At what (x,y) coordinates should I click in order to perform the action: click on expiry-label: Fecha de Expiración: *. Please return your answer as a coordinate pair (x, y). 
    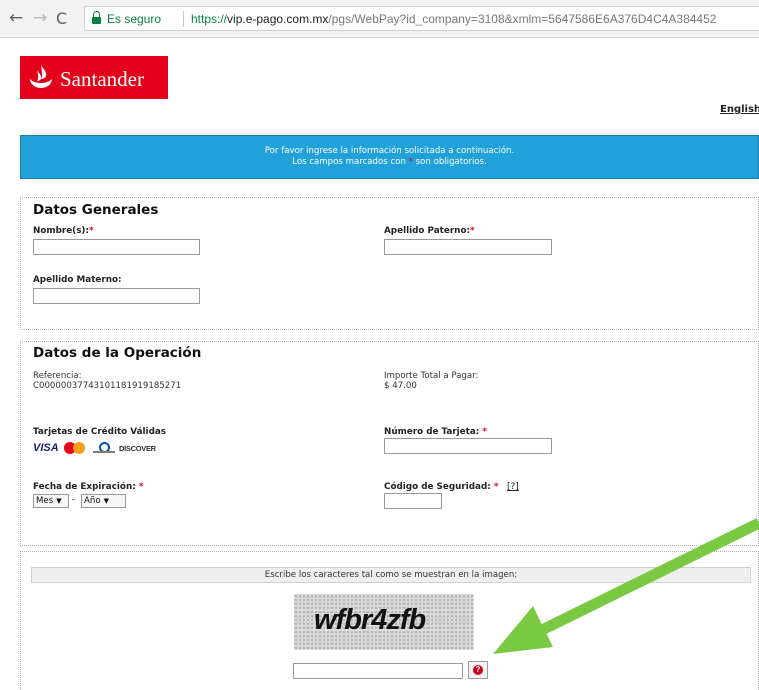
    Looking at the image, I should click on (88, 487).